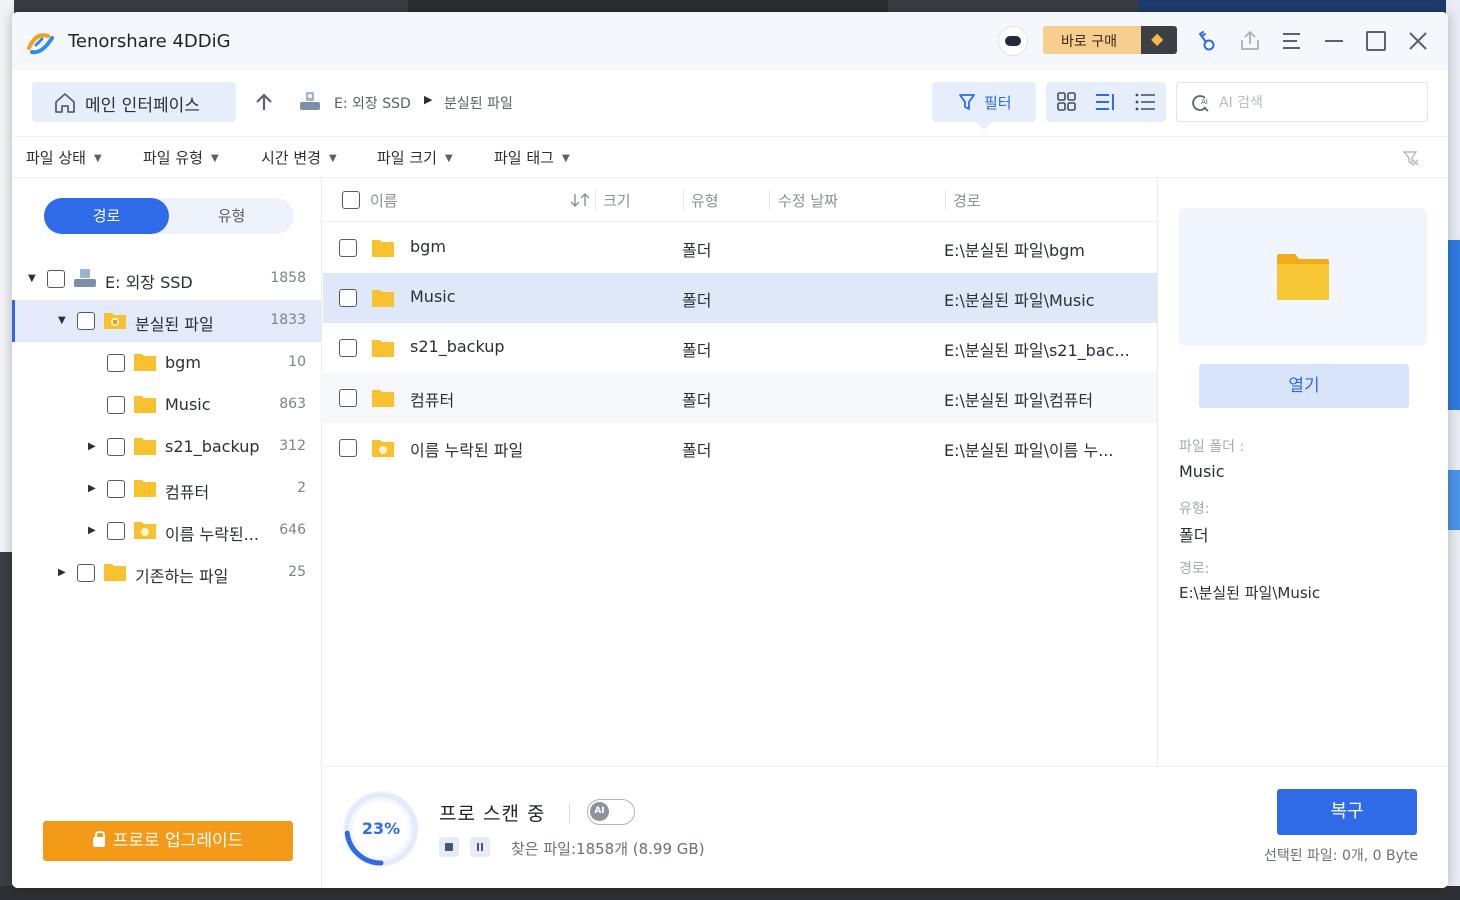 This screenshot has height=900, width=1460. Describe the element at coordinates (167, 363) in the screenshot. I see `tree-item-bgm: bgm 10` at that location.